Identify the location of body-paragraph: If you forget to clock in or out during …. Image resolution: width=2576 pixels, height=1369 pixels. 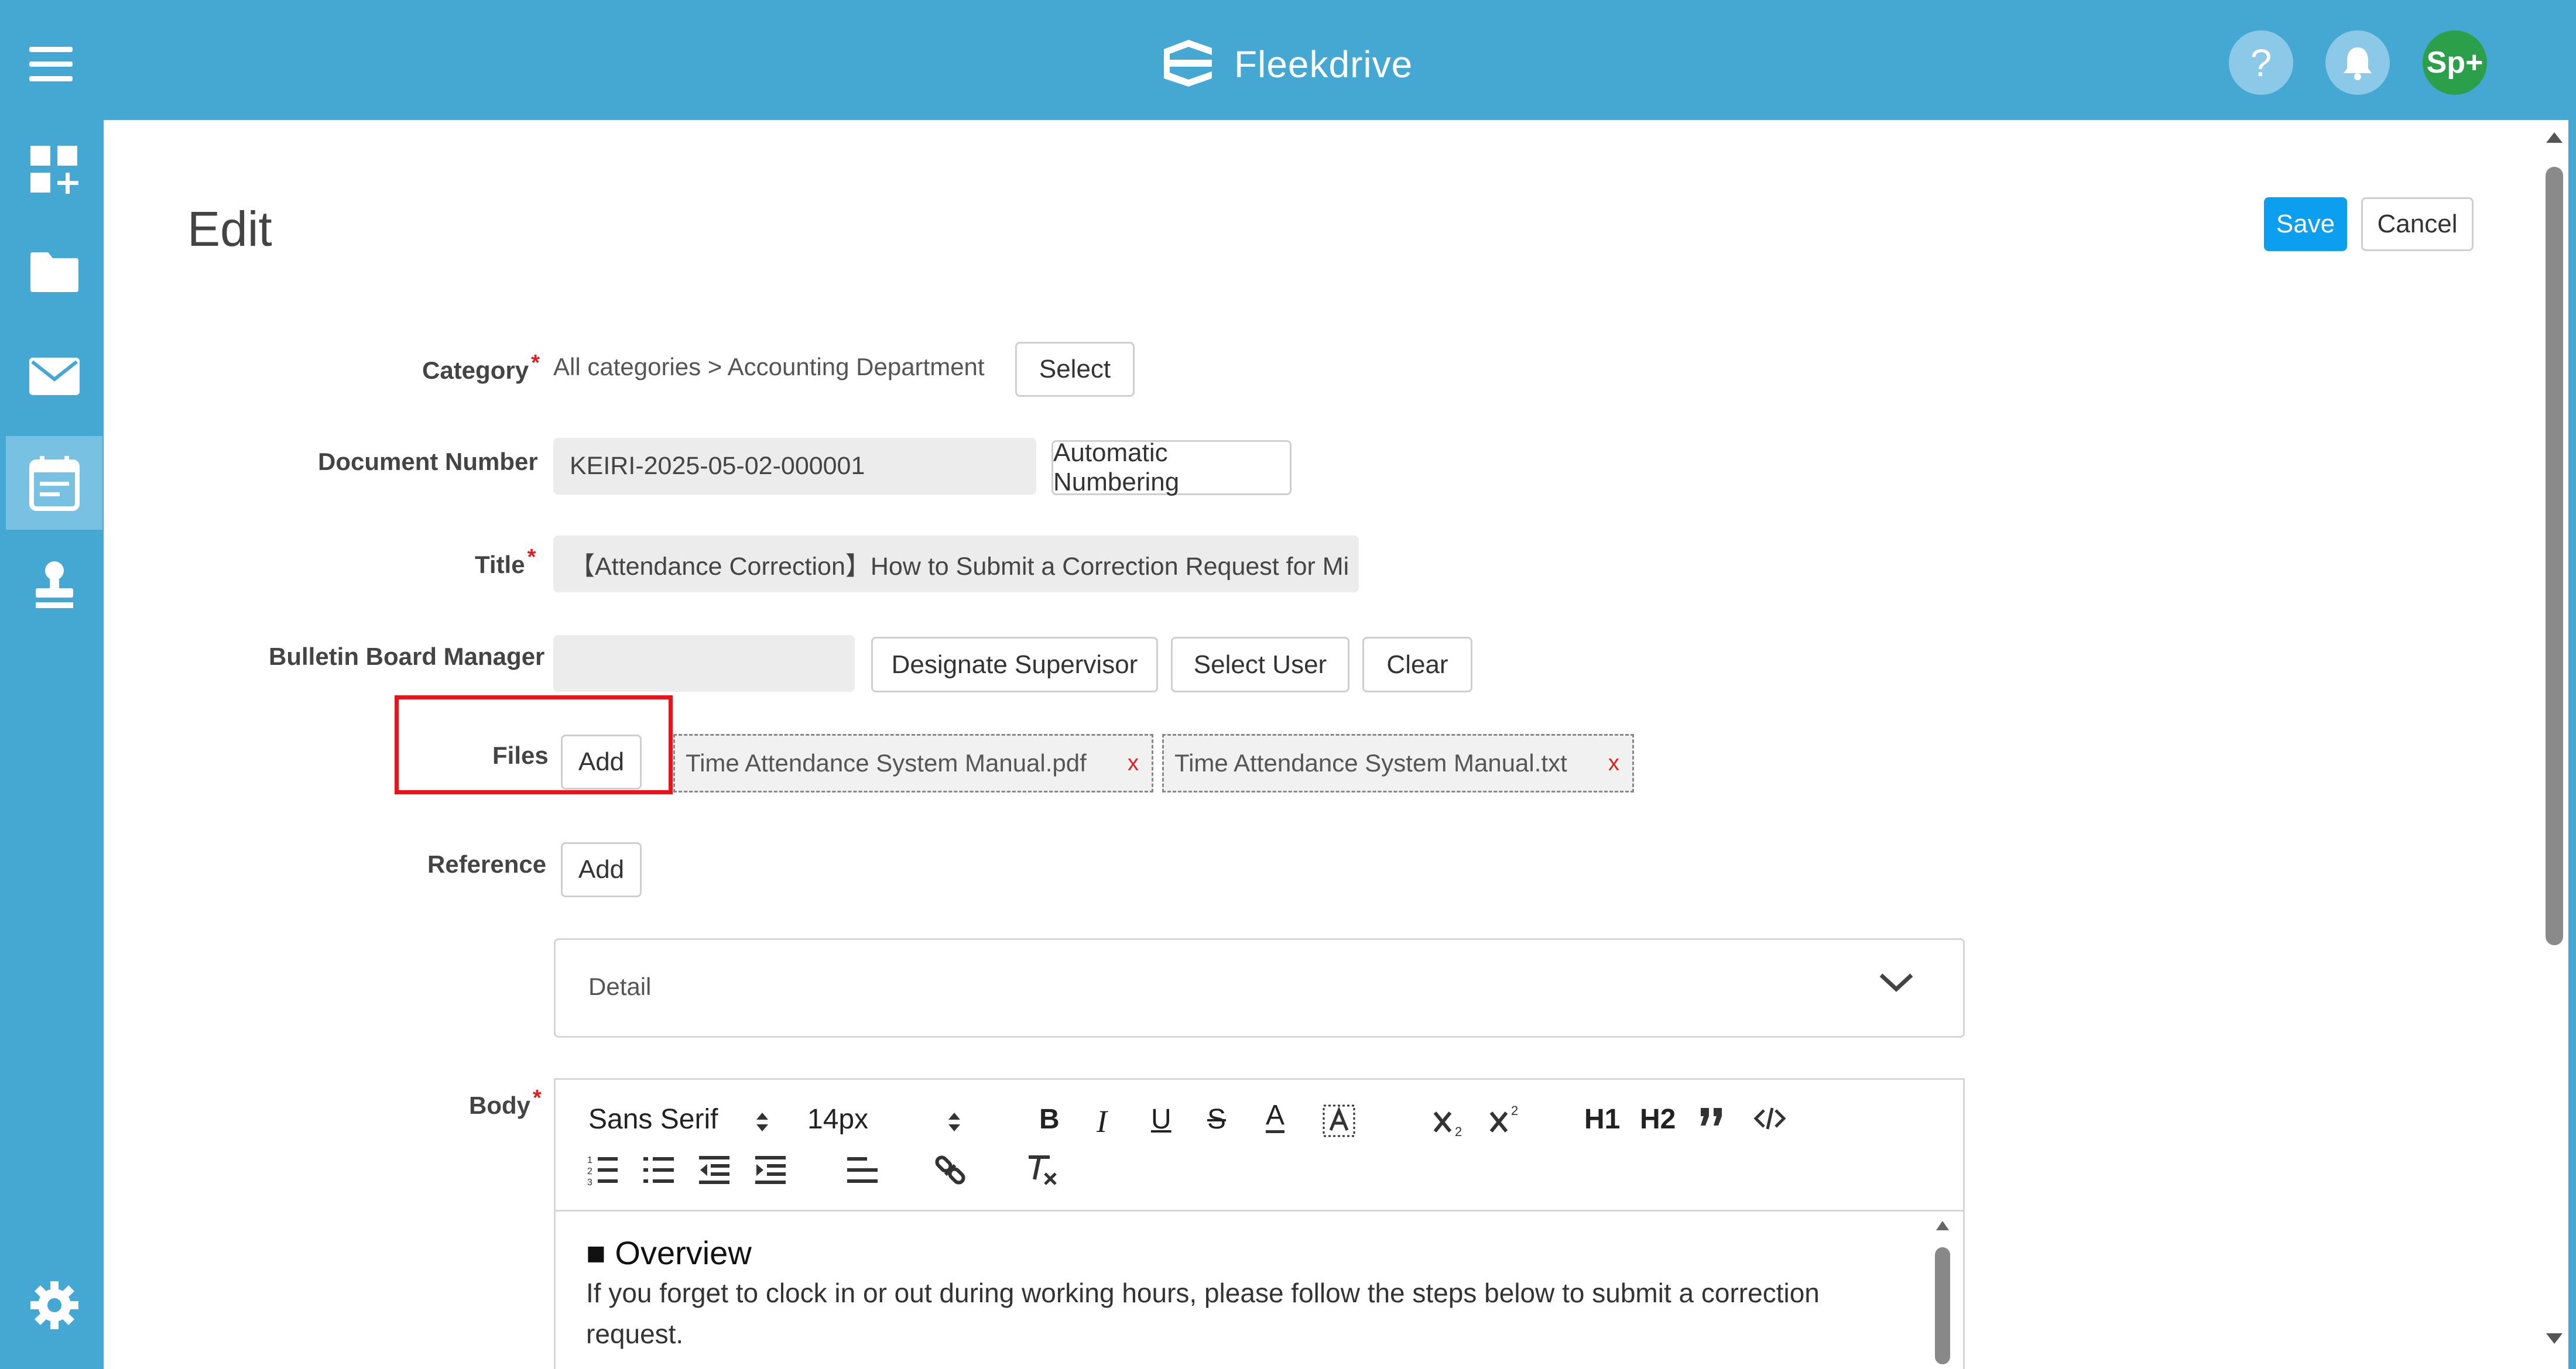
(1203, 1313).